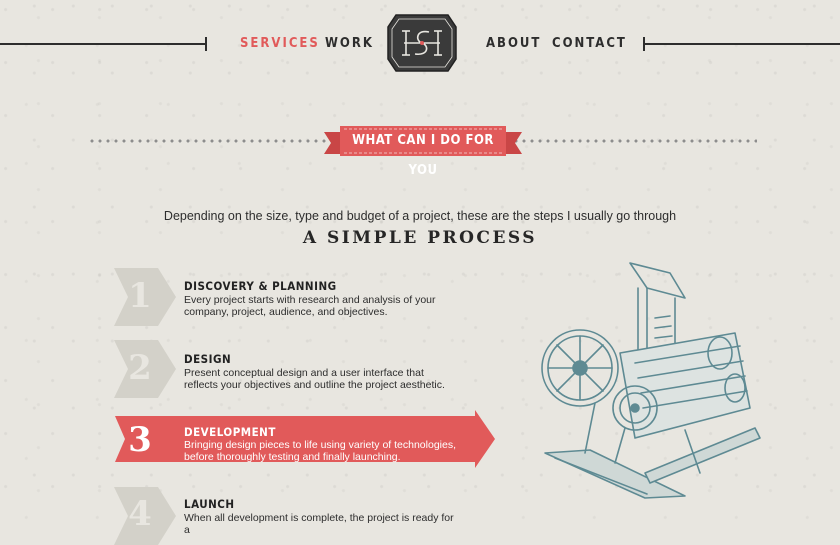 The width and height of the screenshot is (840, 545). Describe the element at coordinates (741, 44) in the screenshot. I see `nav-line-right` at that location.